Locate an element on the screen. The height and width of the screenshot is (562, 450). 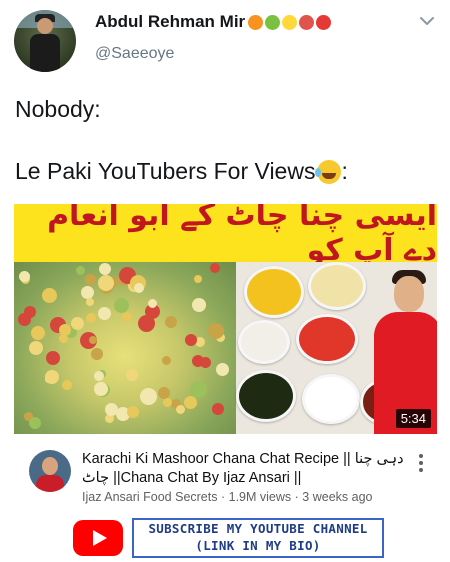
onion-bowl is located at coordinates (264, 342).